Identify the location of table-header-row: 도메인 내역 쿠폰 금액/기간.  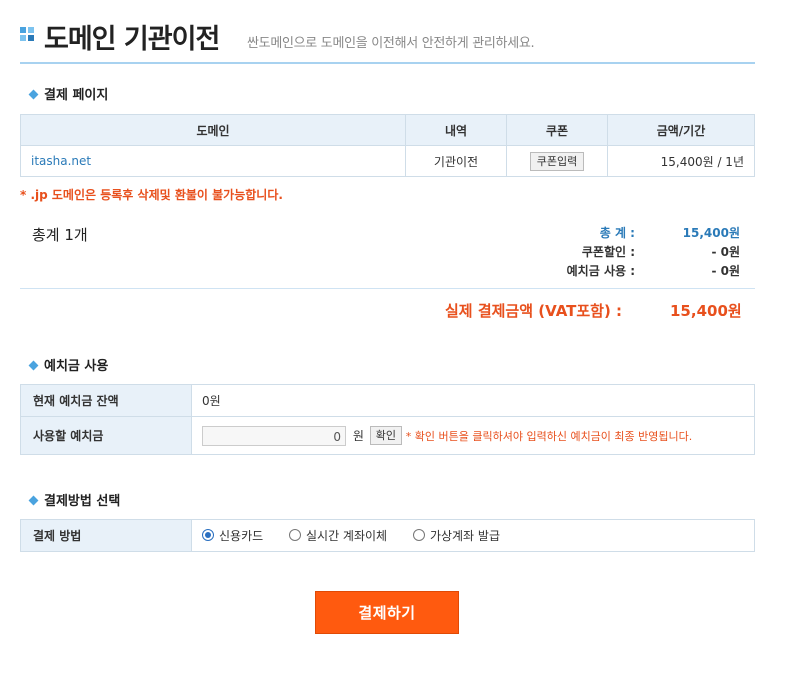
(387, 130).